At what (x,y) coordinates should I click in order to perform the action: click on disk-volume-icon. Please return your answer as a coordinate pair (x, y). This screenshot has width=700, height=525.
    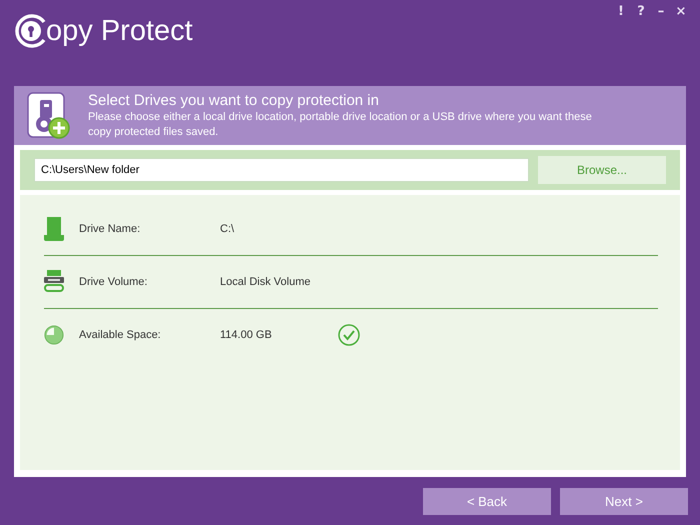
    Looking at the image, I should click on (54, 282).